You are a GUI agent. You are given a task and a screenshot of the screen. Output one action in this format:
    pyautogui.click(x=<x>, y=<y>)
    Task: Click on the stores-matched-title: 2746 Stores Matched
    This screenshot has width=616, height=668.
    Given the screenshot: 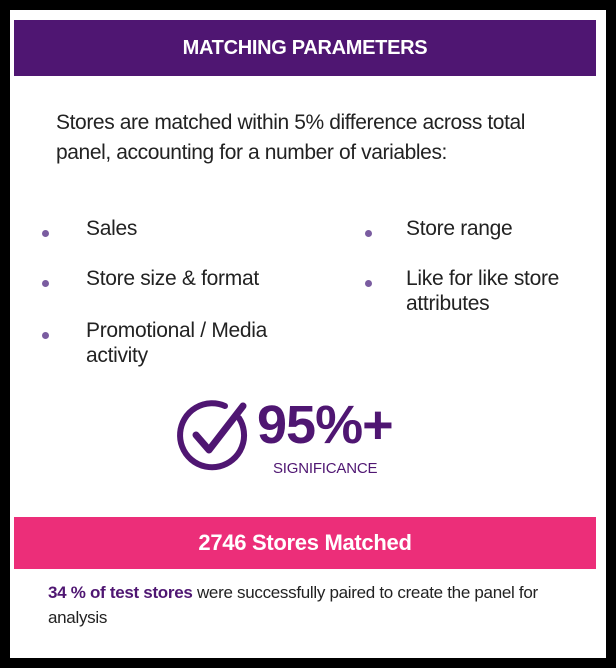 What is the action you would take?
    pyautogui.click(x=305, y=542)
    